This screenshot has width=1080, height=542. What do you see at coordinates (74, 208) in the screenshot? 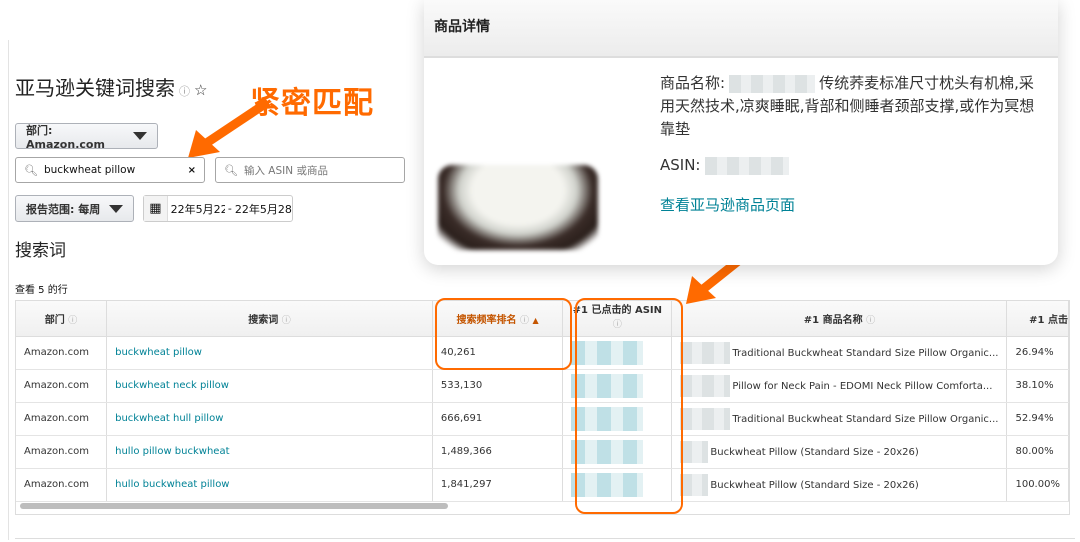
I see `report-range-dropdown: 报告范围: 每周` at bounding box center [74, 208].